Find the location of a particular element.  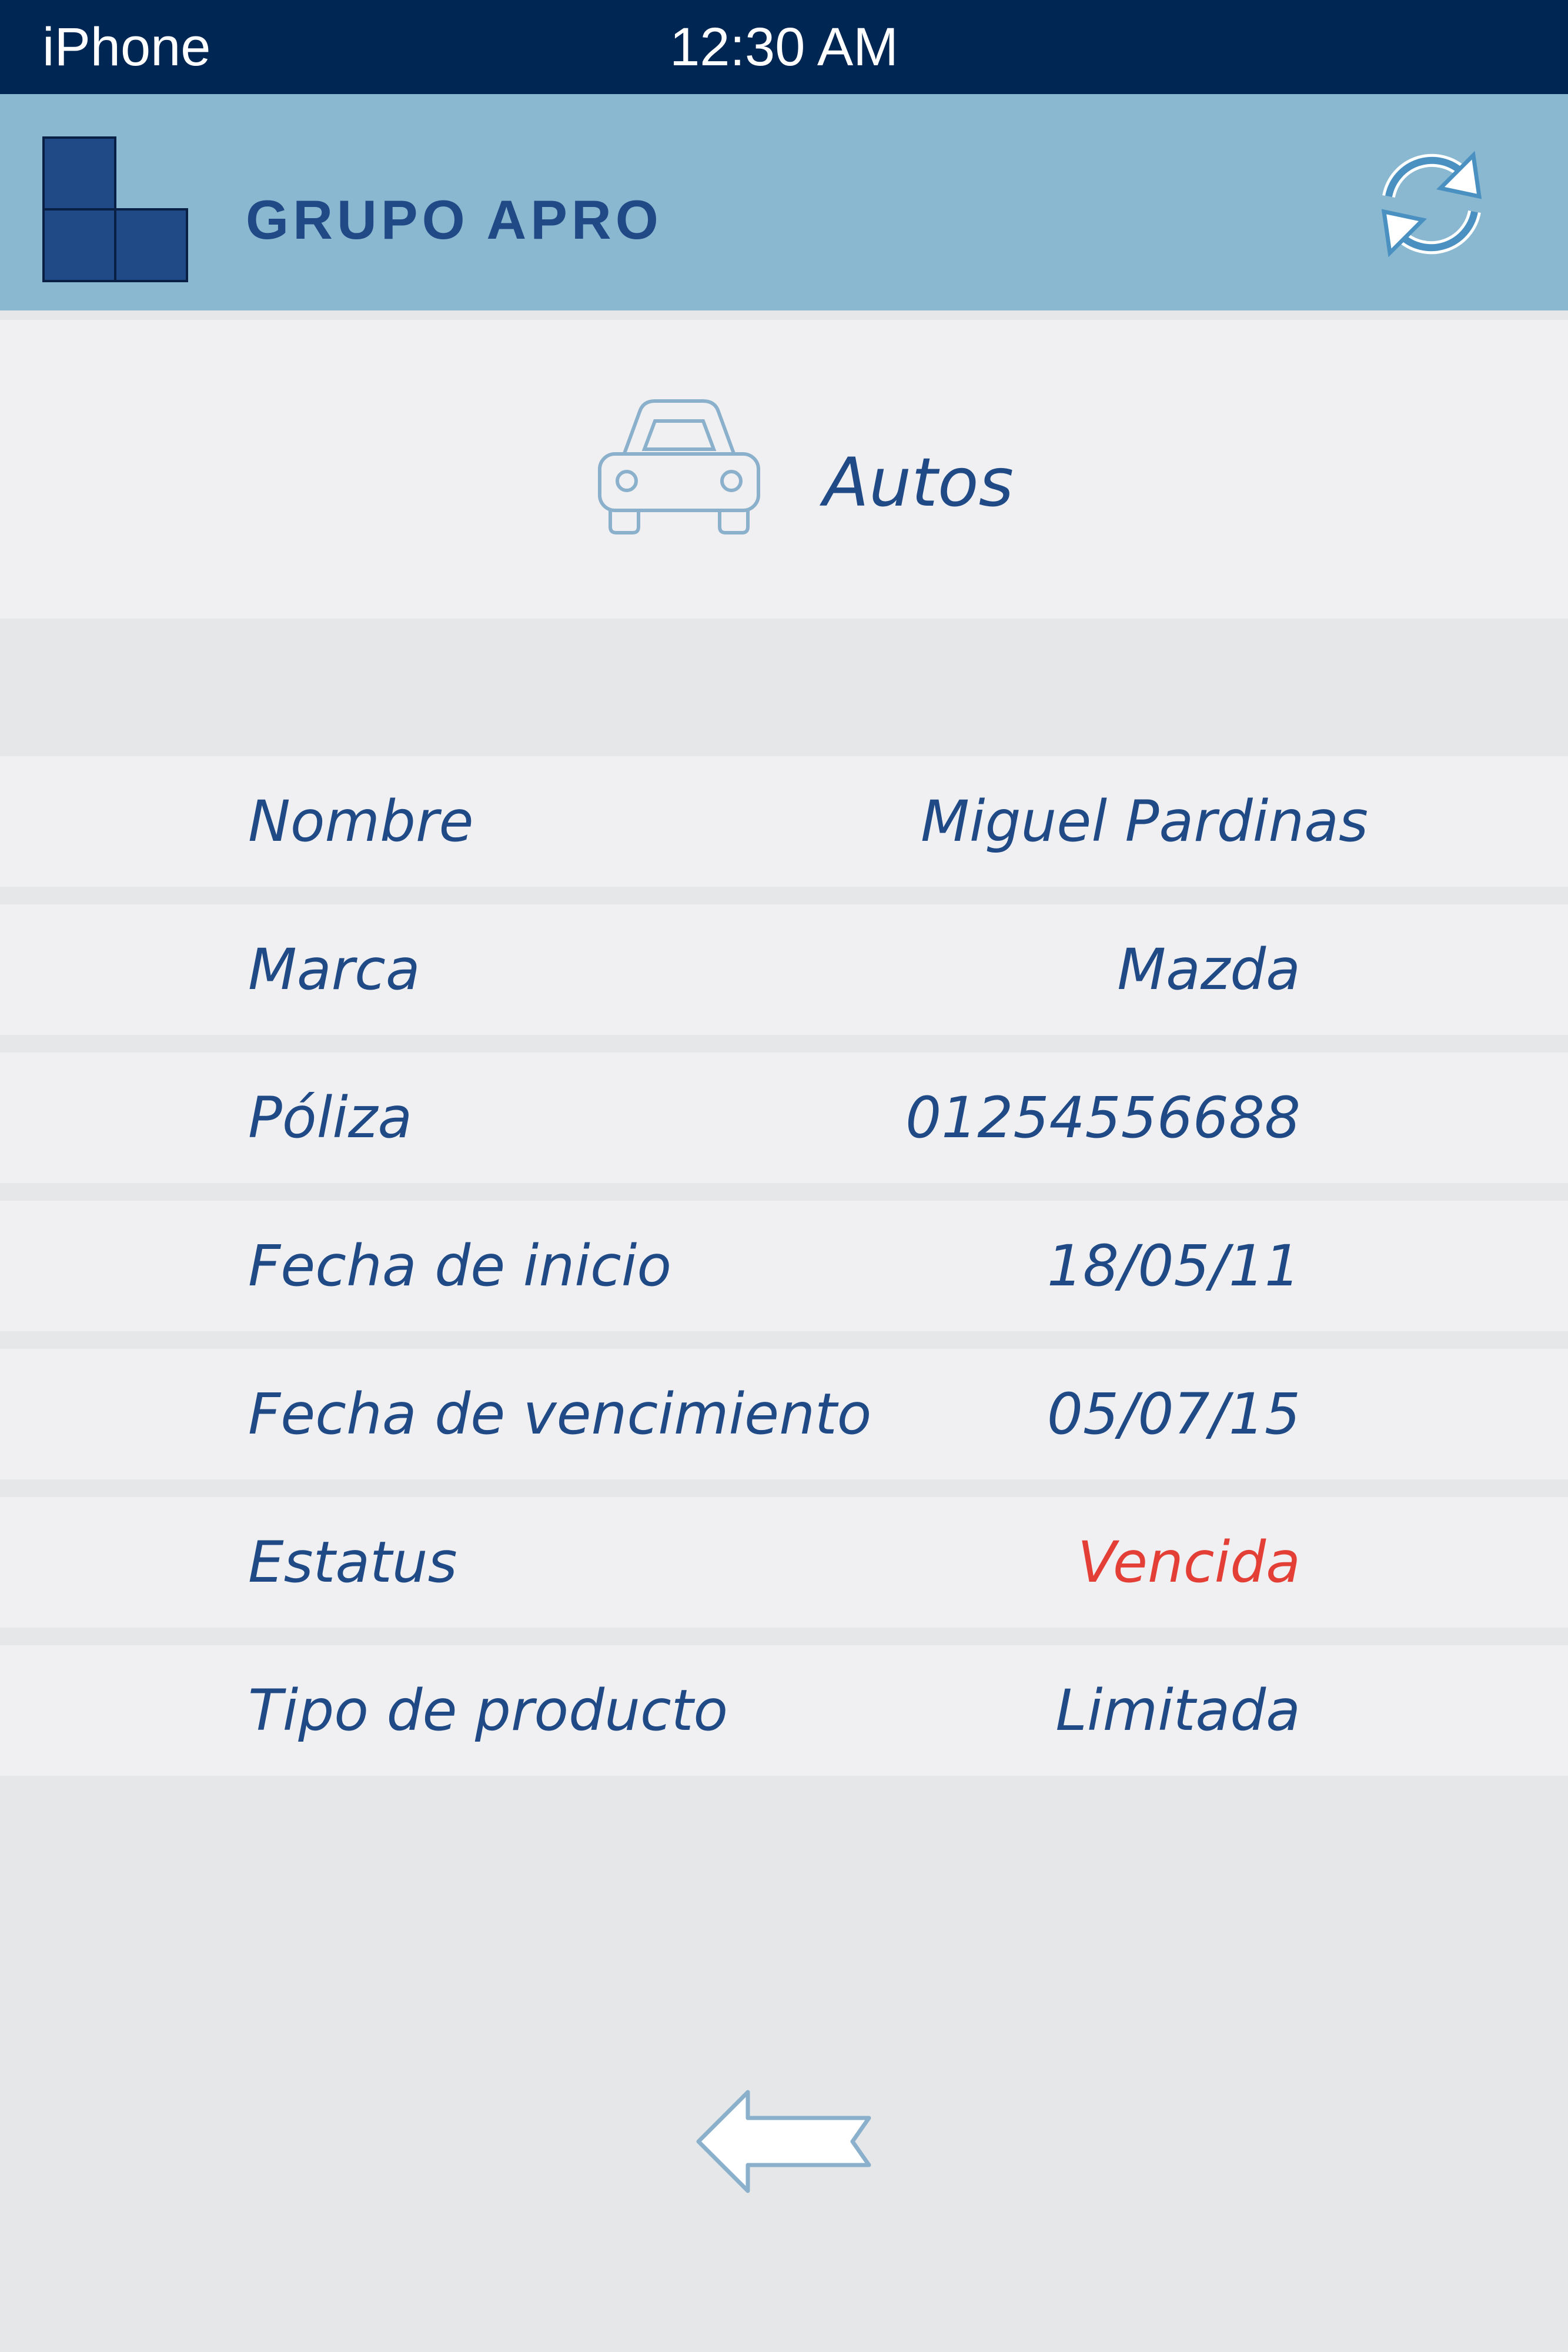

detail-value: Mazda is located at coordinates (1209, 970).